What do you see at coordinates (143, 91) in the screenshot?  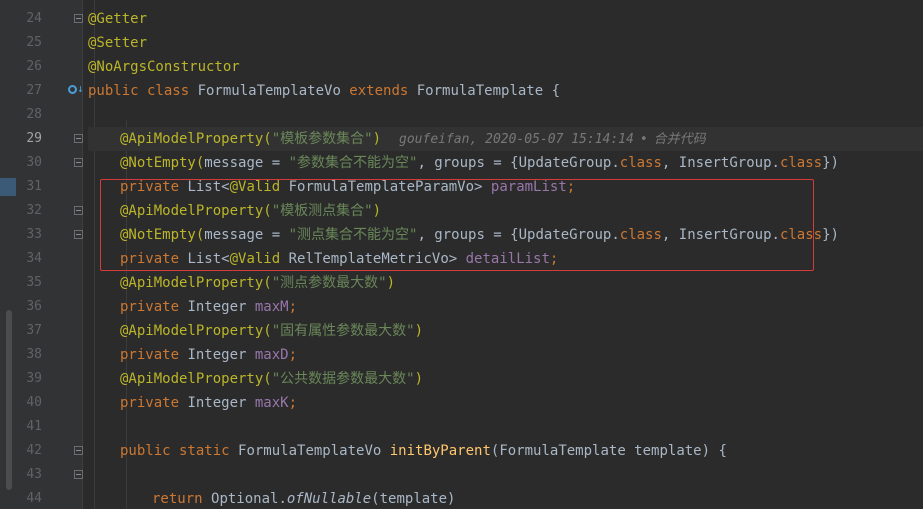 I see `keyword: public class` at bounding box center [143, 91].